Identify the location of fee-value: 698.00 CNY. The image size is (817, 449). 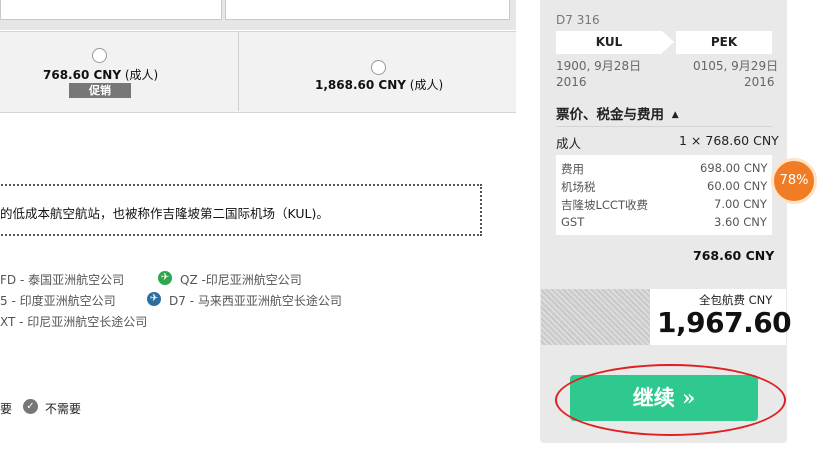
(734, 168).